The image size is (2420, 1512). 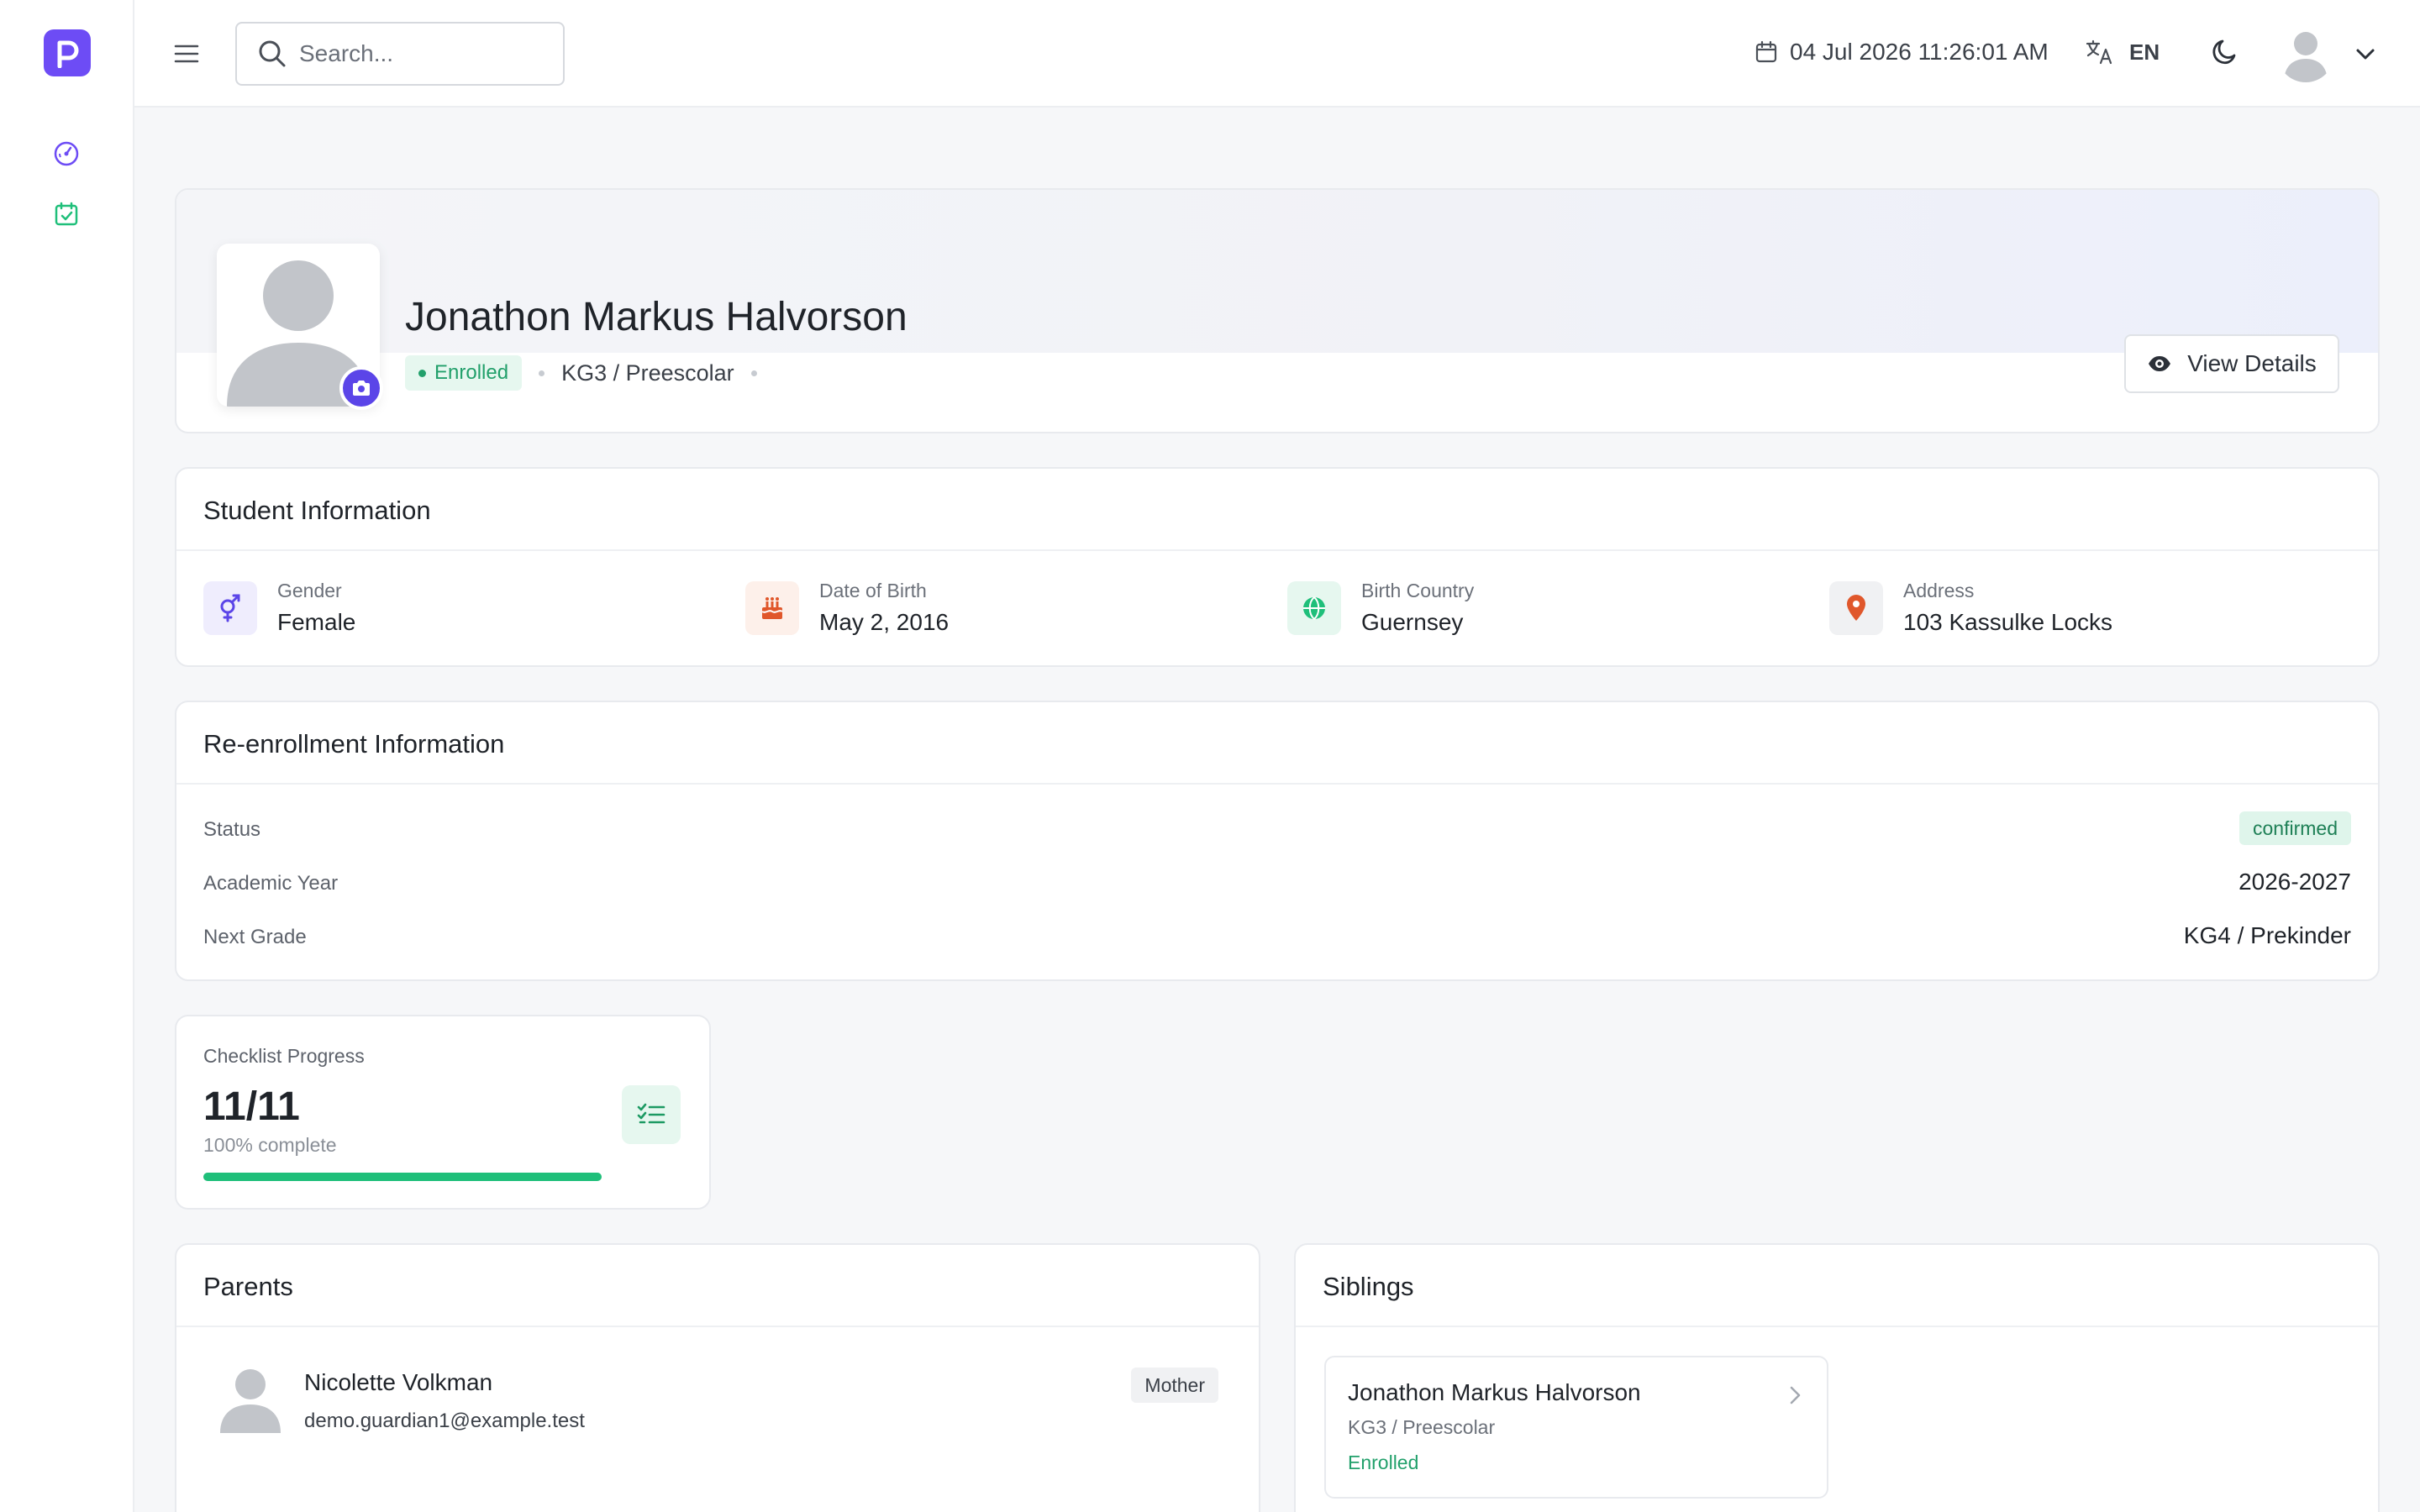 What do you see at coordinates (847, 608) in the screenshot?
I see `info-date-of-birth: Date of Birth May 2, 2016` at bounding box center [847, 608].